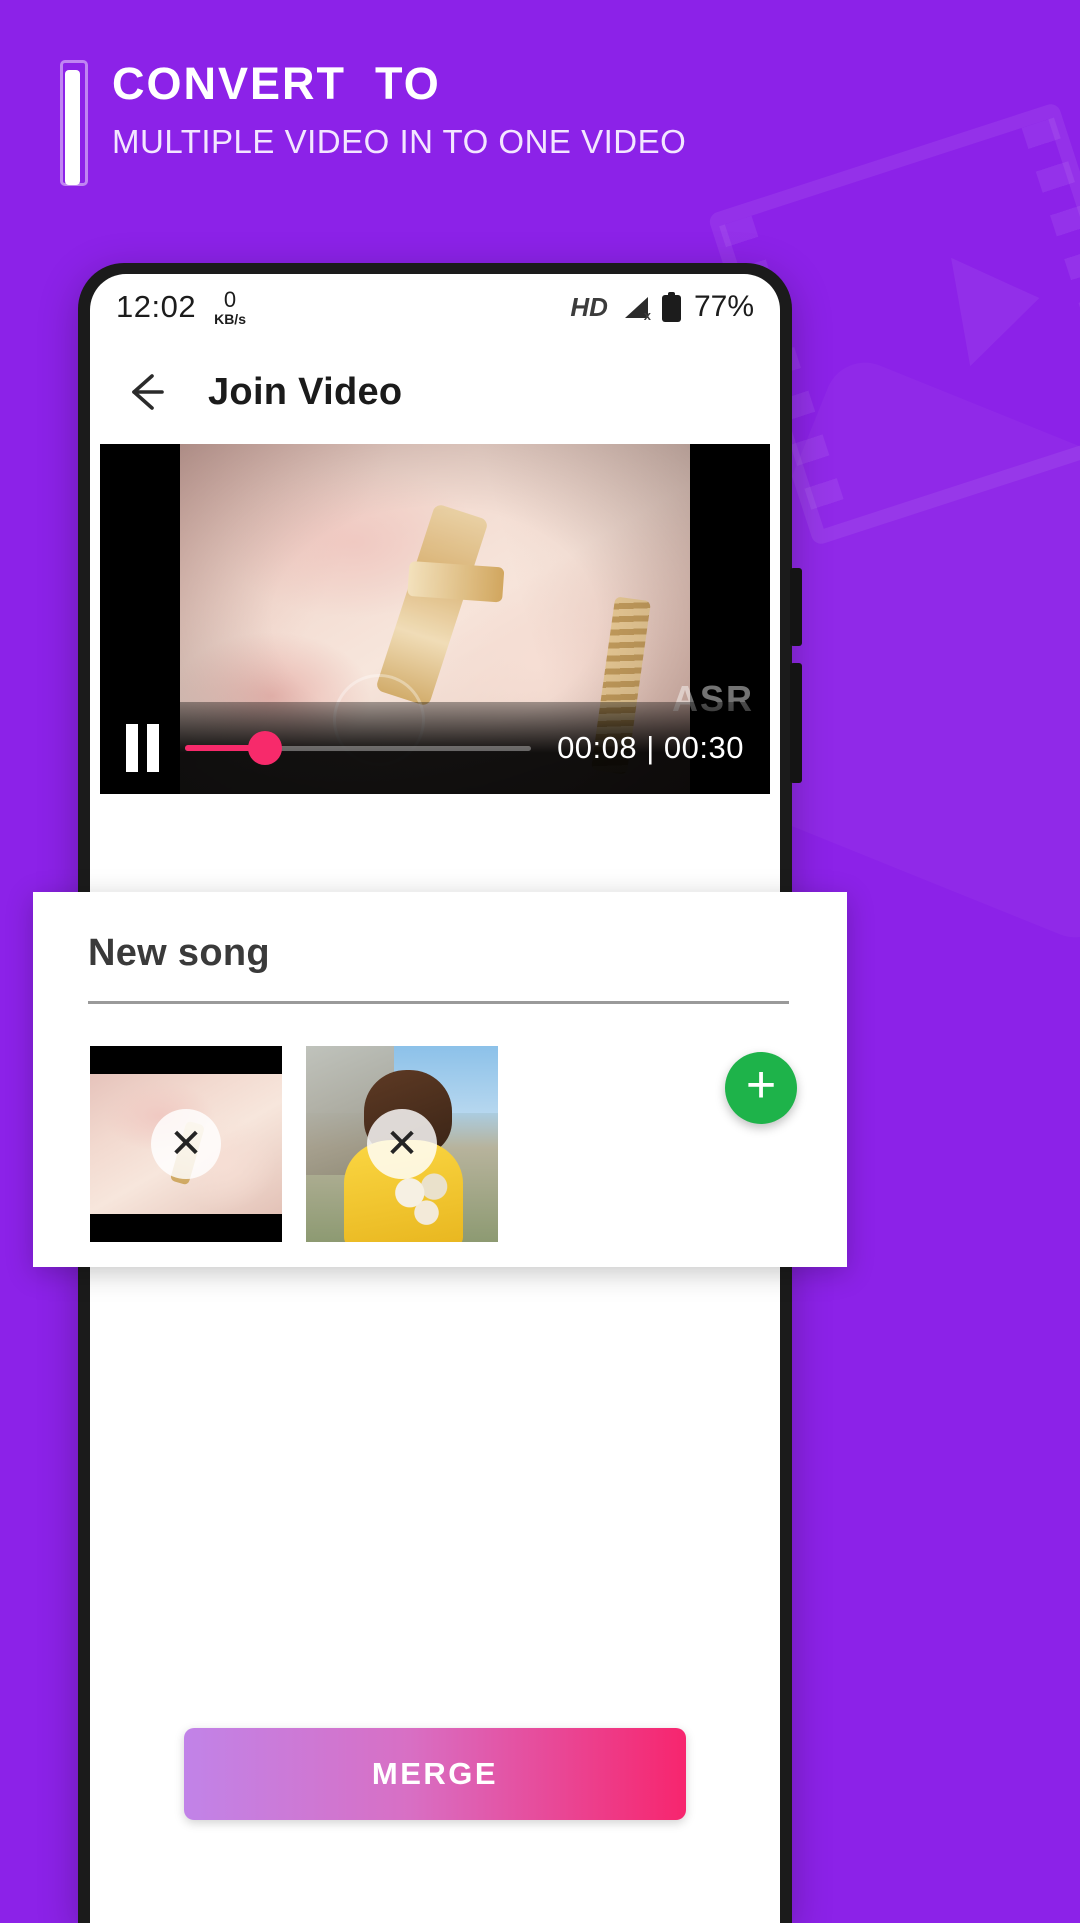 The image size is (1080, 1923). Describe the element at coordinates (435, 619) in the screenshot. I see `video-player: ASR 00:08 | 00:30` at that location.